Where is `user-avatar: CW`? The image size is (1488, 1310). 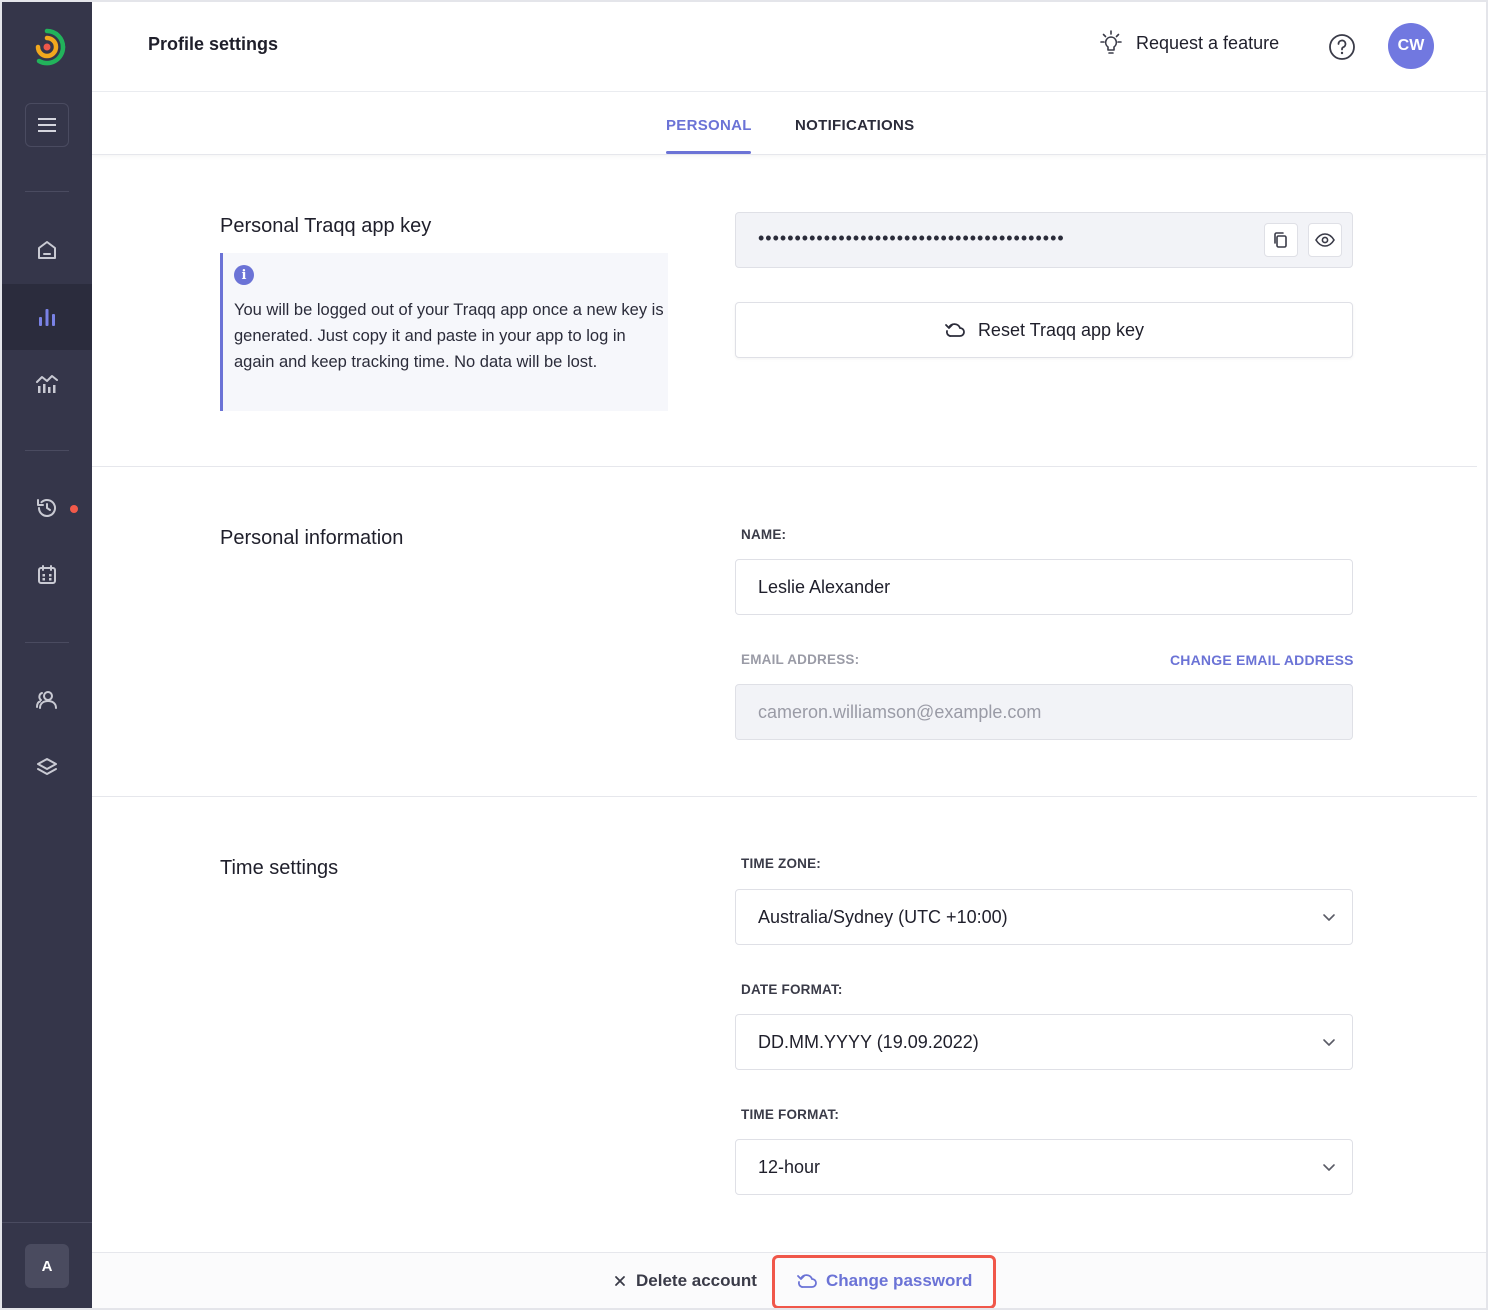
user-avatar: CW is located at coordinates (1411, 46).